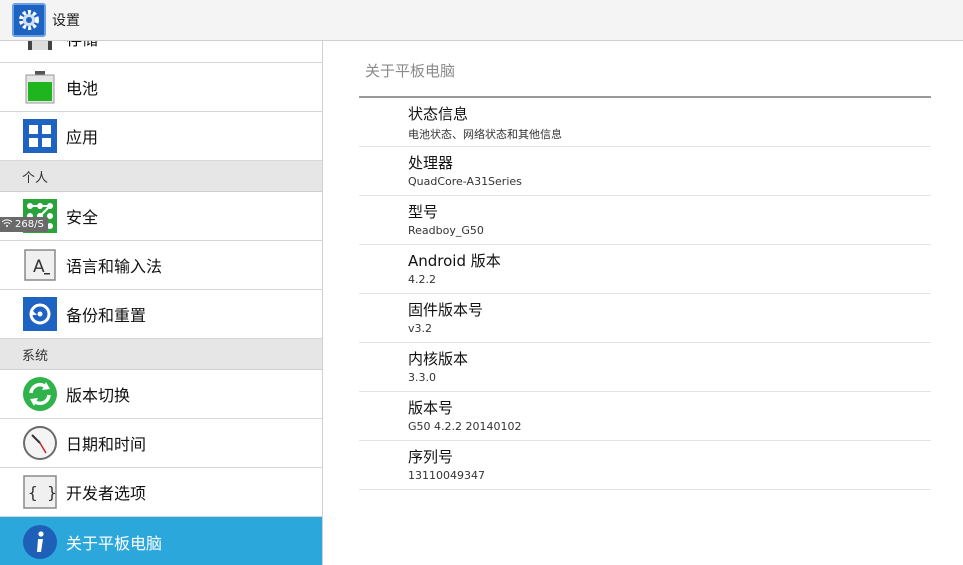 This screenshot has height=565, width=963. I want to click on row-title: Android 版本, so click(454, 261).